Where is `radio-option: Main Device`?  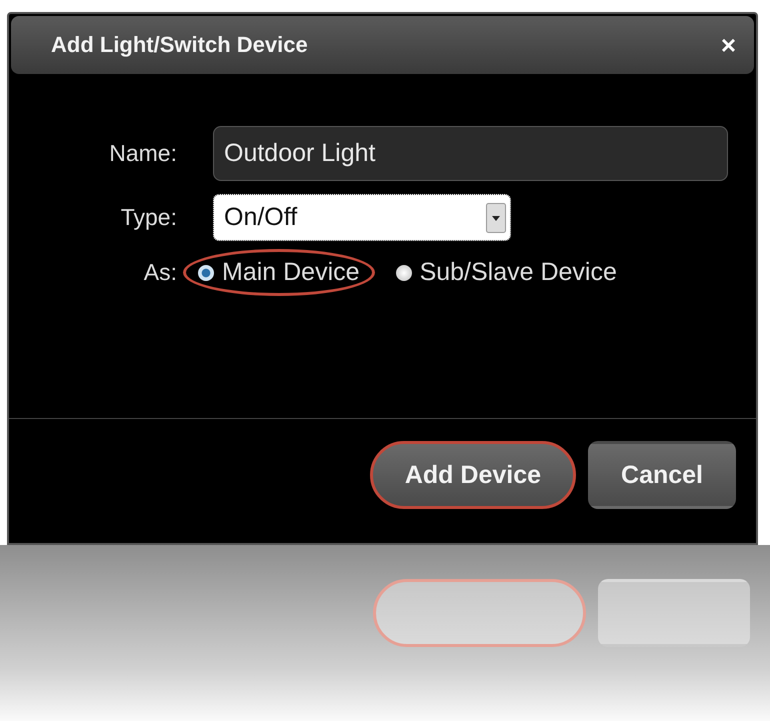 radio-option: Main Device is located at coordinates (279, 272).